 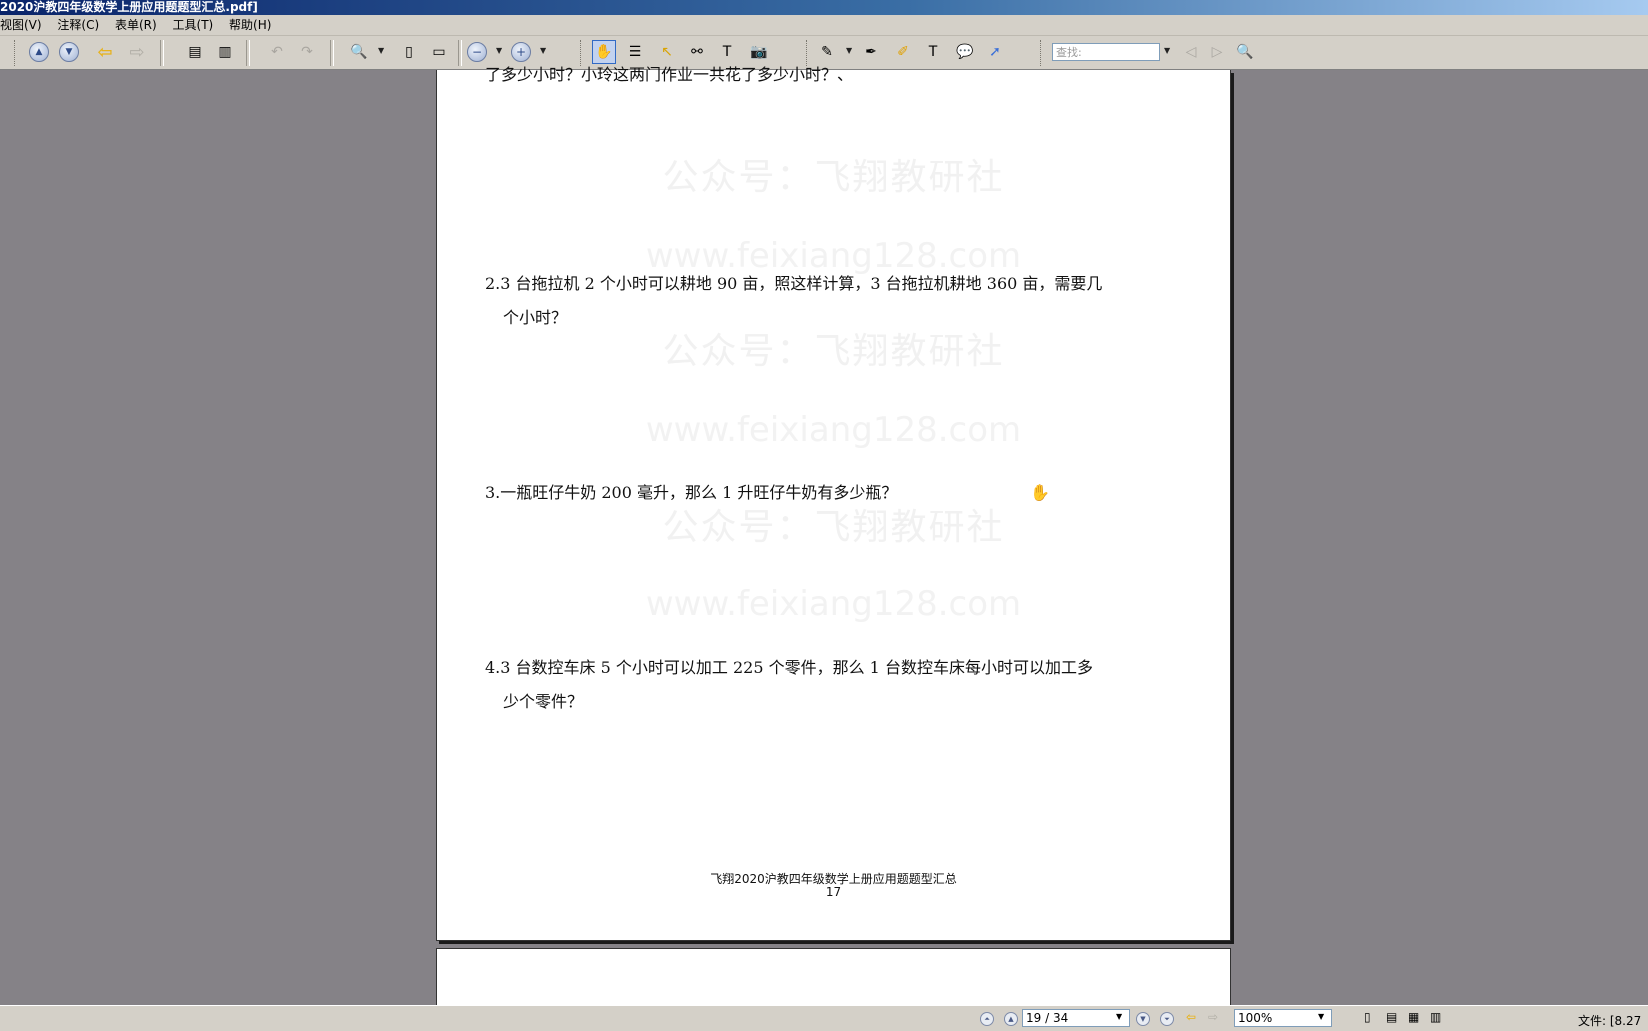 What do you see at coordinates (535, 317) in the screenshot?
I see `question-2-line-2: 个小时？` at bounding box center [535, 317].